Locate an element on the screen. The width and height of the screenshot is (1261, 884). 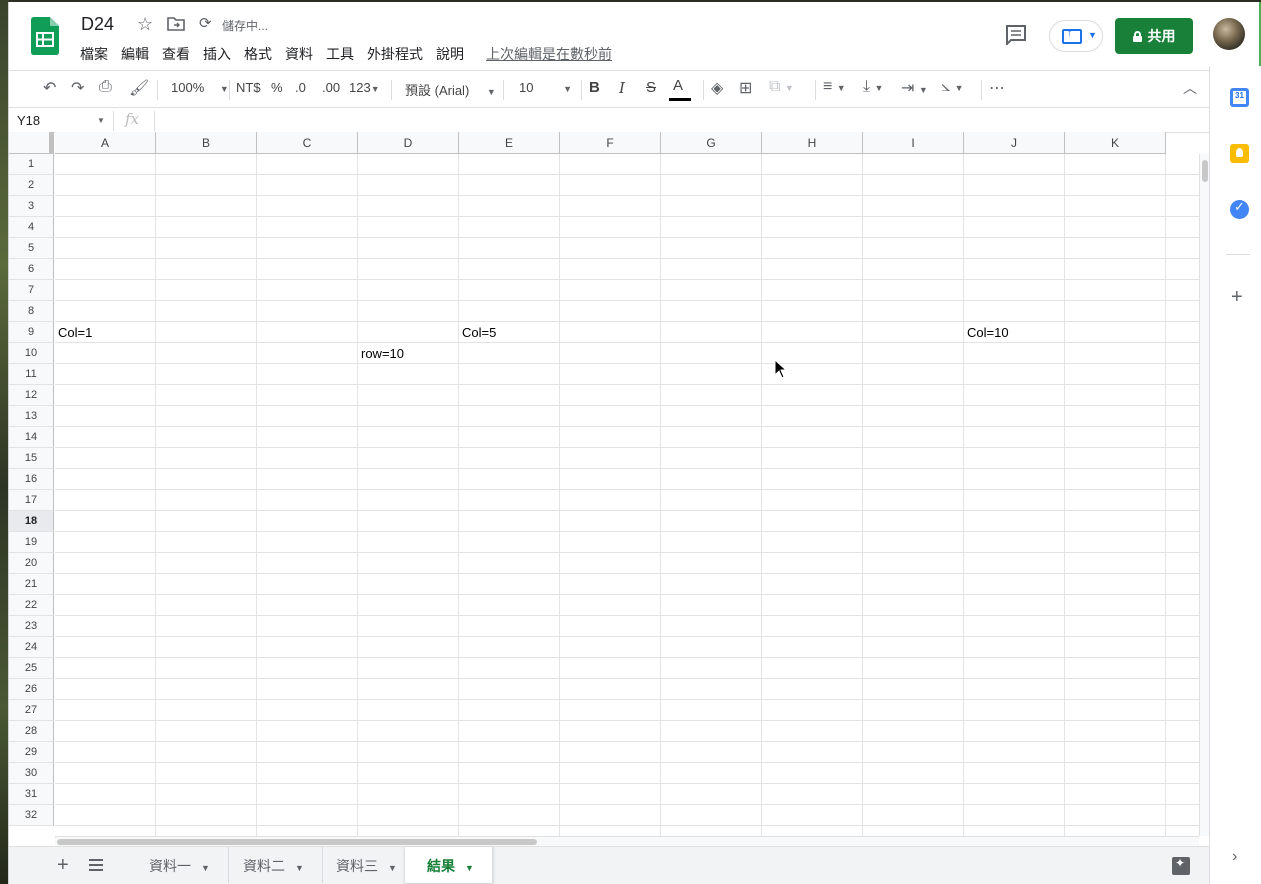
column-header-h: H is located at coordinates (812, 143).